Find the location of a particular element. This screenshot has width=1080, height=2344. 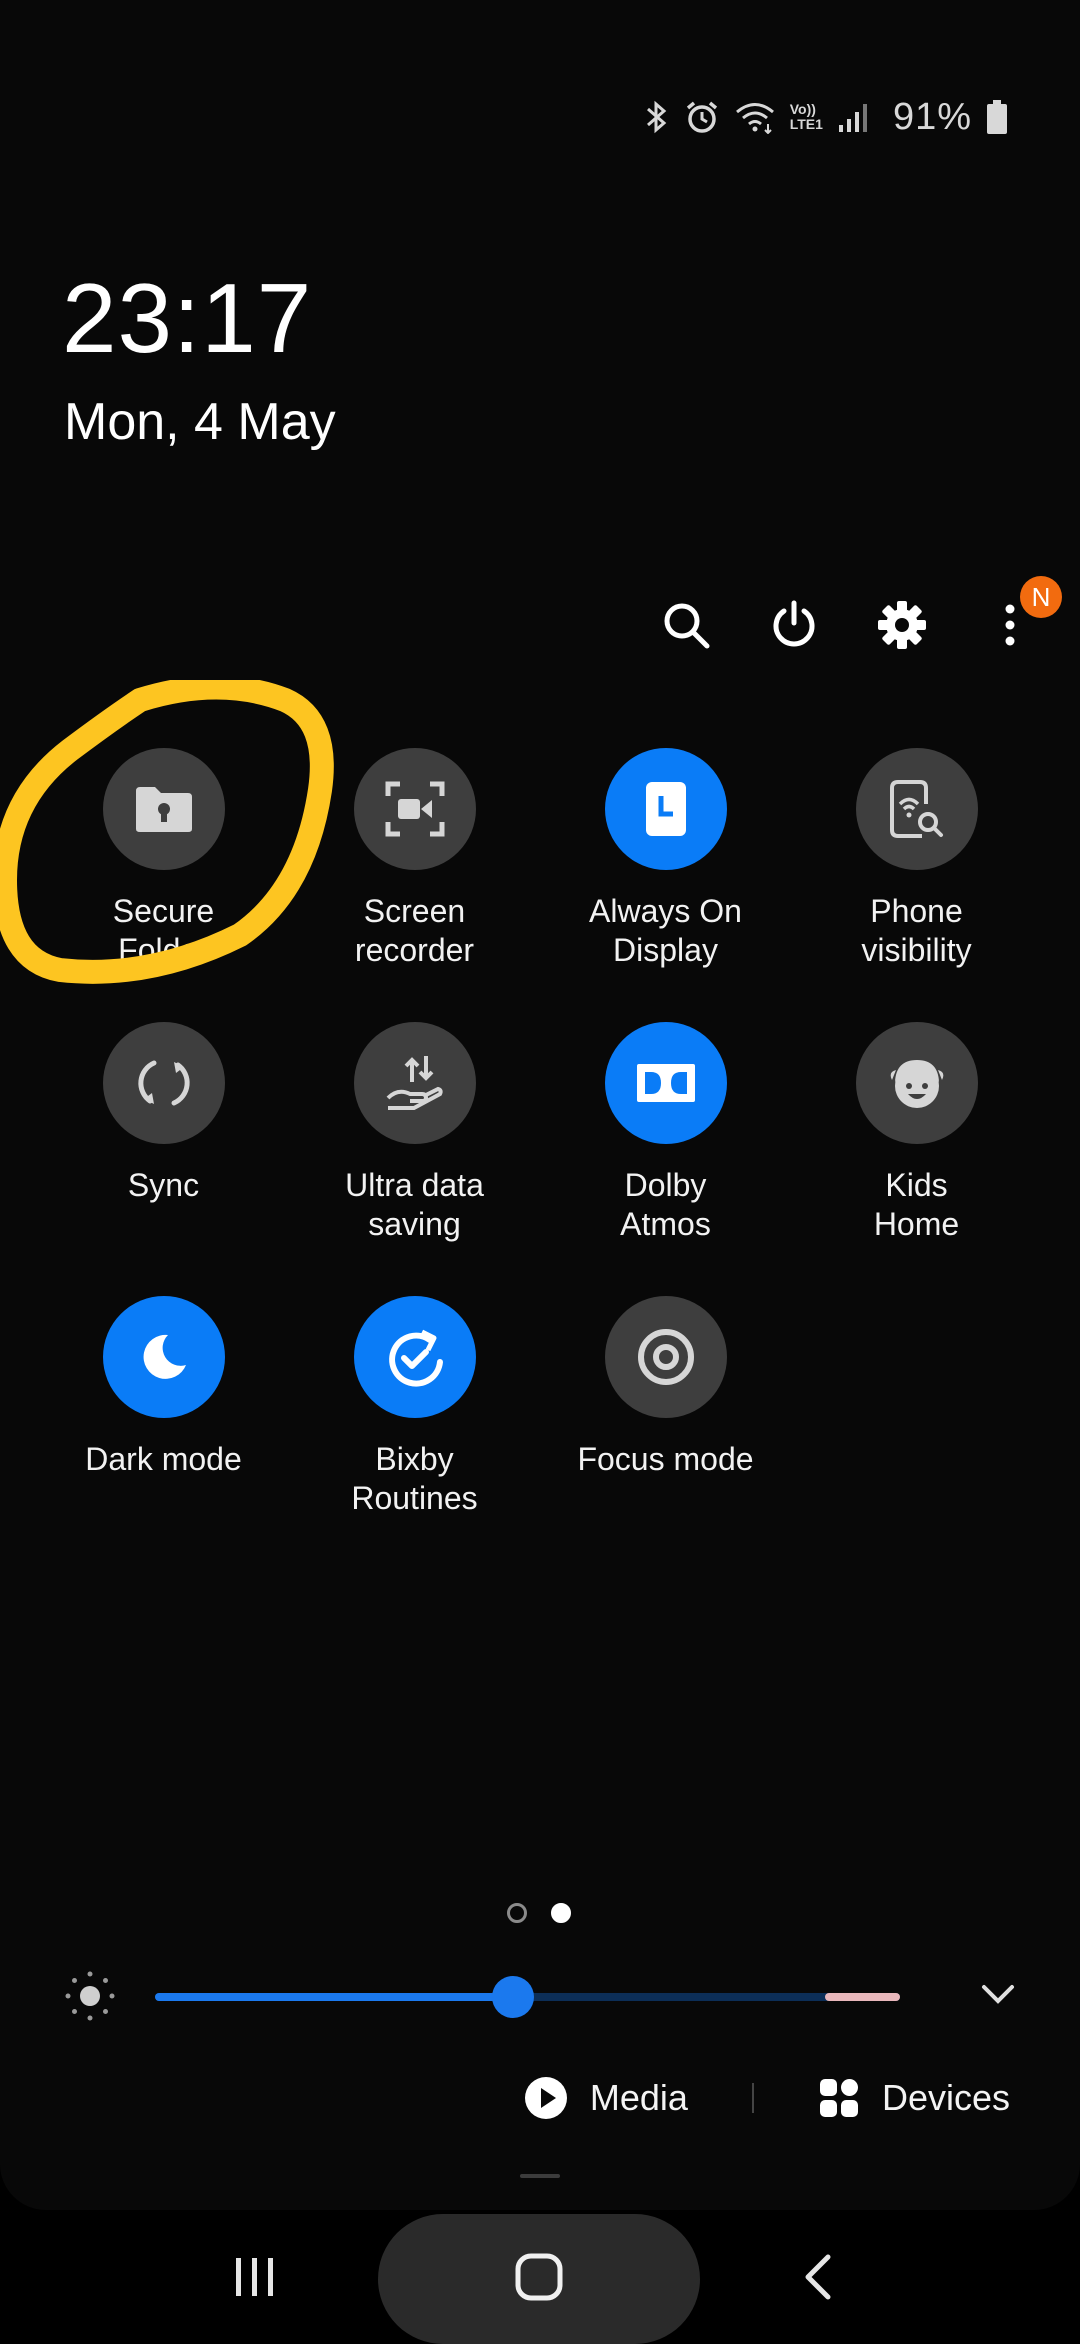

bluetooth-icon is located at coordinates (657, 117).